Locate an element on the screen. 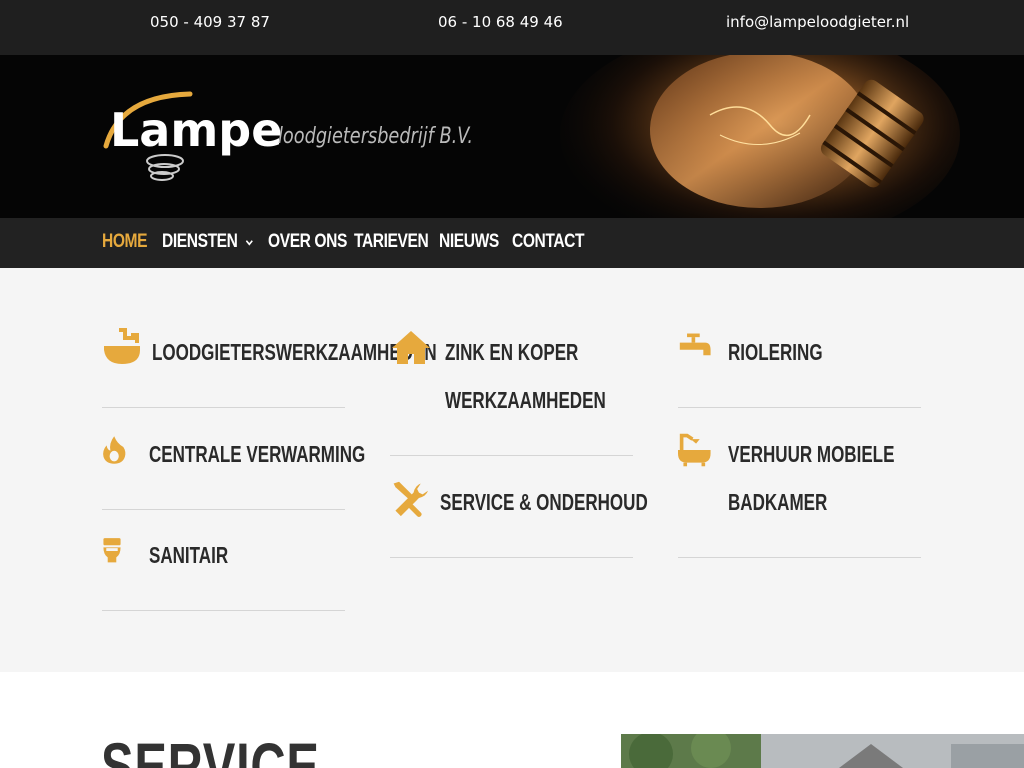 The image size is (1024, 768). company-logo: Lampe loodgietersbedrijf B.V. is located at coordinates (290, 138).